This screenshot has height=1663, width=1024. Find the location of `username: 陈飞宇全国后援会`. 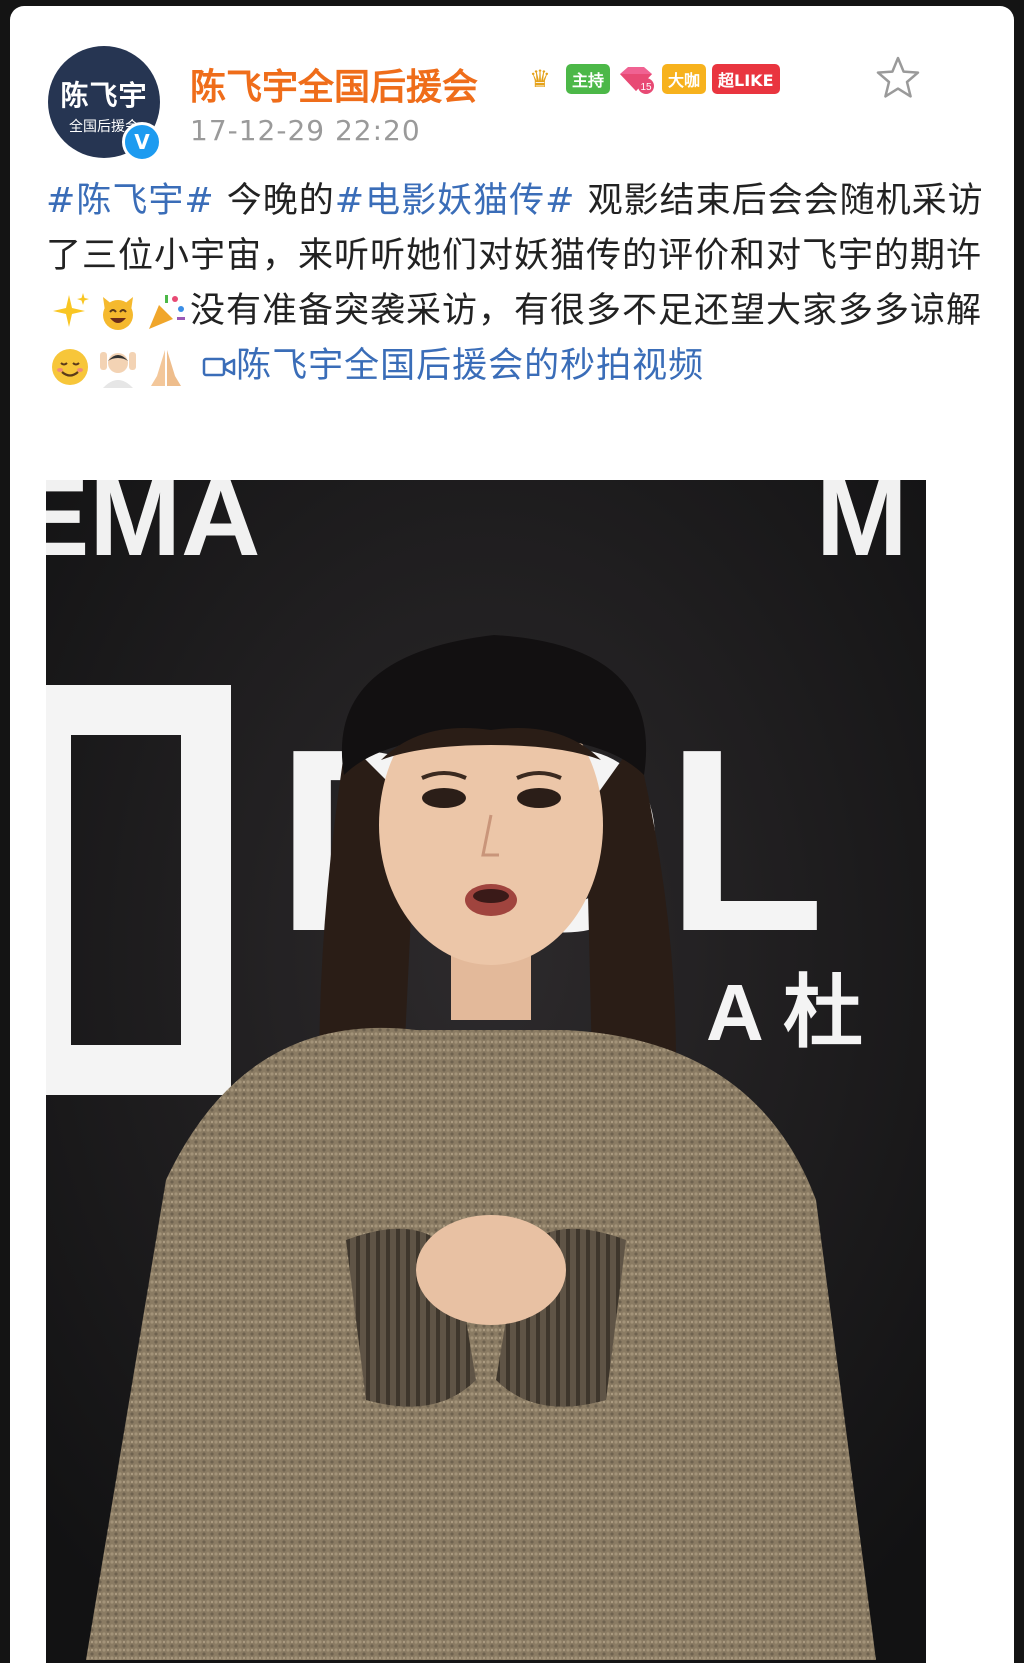

username: 陈飞宇全国后援会 is located at coordinates (334, 84).